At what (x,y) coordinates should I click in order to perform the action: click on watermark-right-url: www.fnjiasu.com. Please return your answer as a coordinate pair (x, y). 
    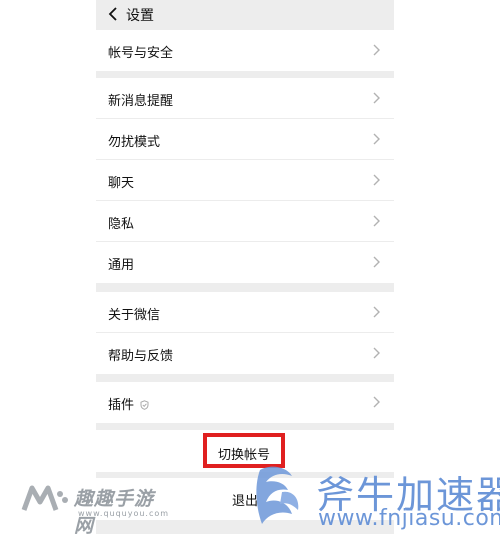
    Looking at the image, I should click on (409, 518).